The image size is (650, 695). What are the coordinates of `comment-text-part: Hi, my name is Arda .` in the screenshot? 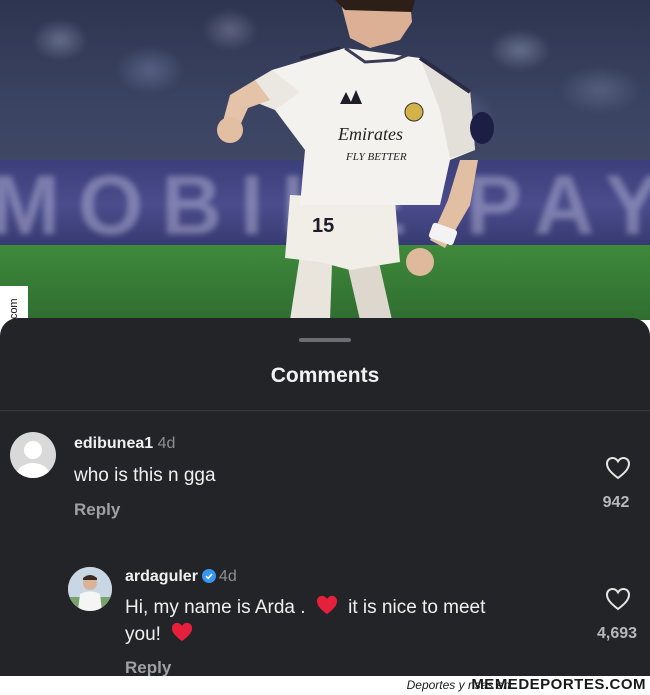 It's located at (215, 607).